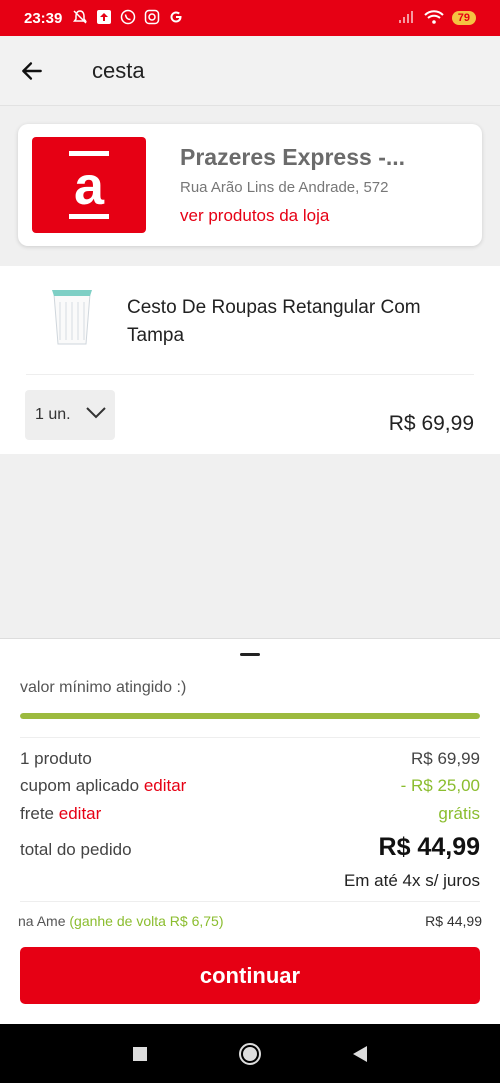 The height and width of the screenshot is (1083, 500). Describe the element at coordinates (140, 1054) in the screenshot. I see `recent-apps-icon` at that location.